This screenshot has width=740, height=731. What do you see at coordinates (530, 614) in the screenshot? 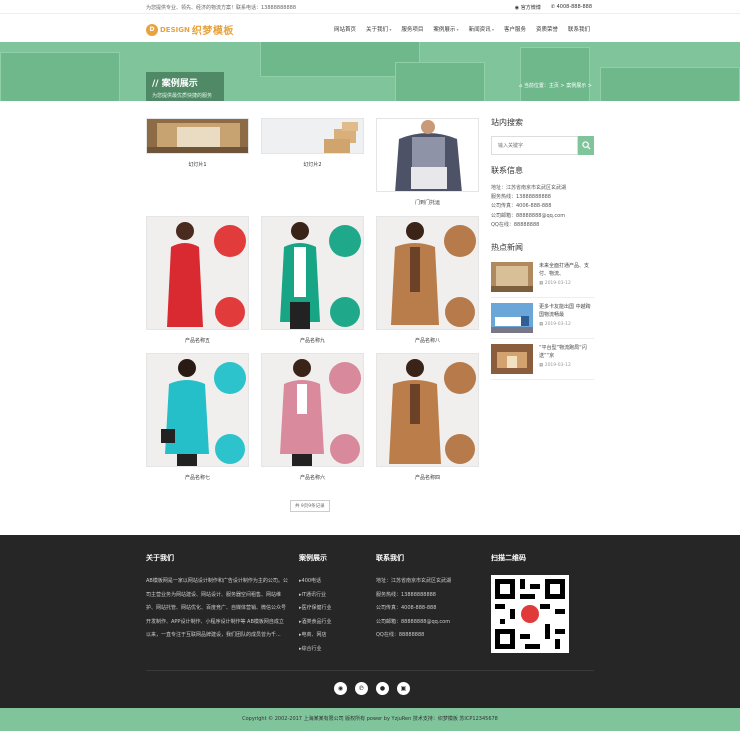
I see `qr-code-icon` at bounding box center [530, 614].